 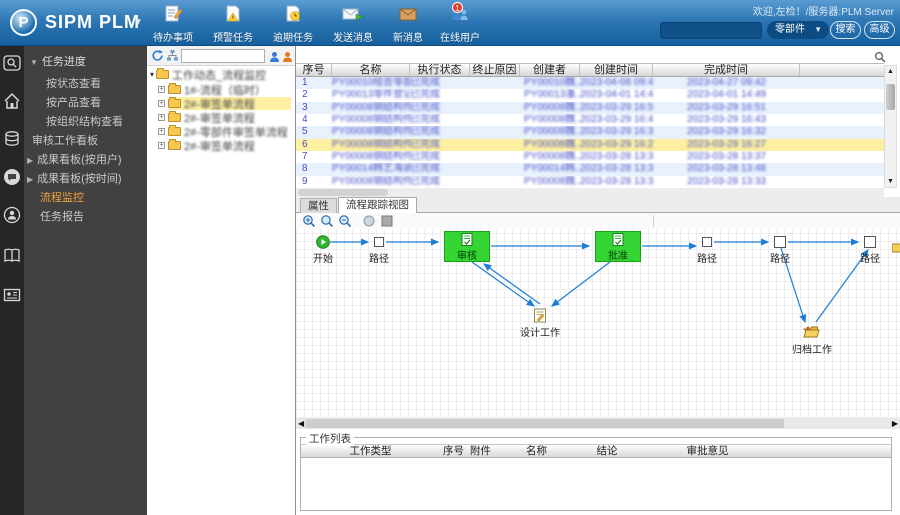 I want to click on overview-sphere-icon, so click(x=369, y=221).